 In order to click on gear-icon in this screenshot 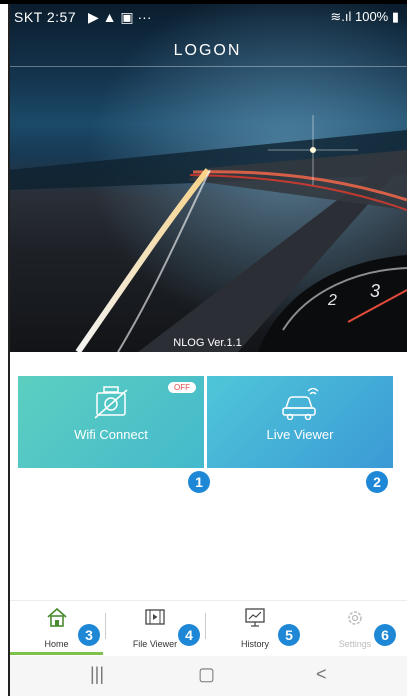, I will do `click(355, 618)`.